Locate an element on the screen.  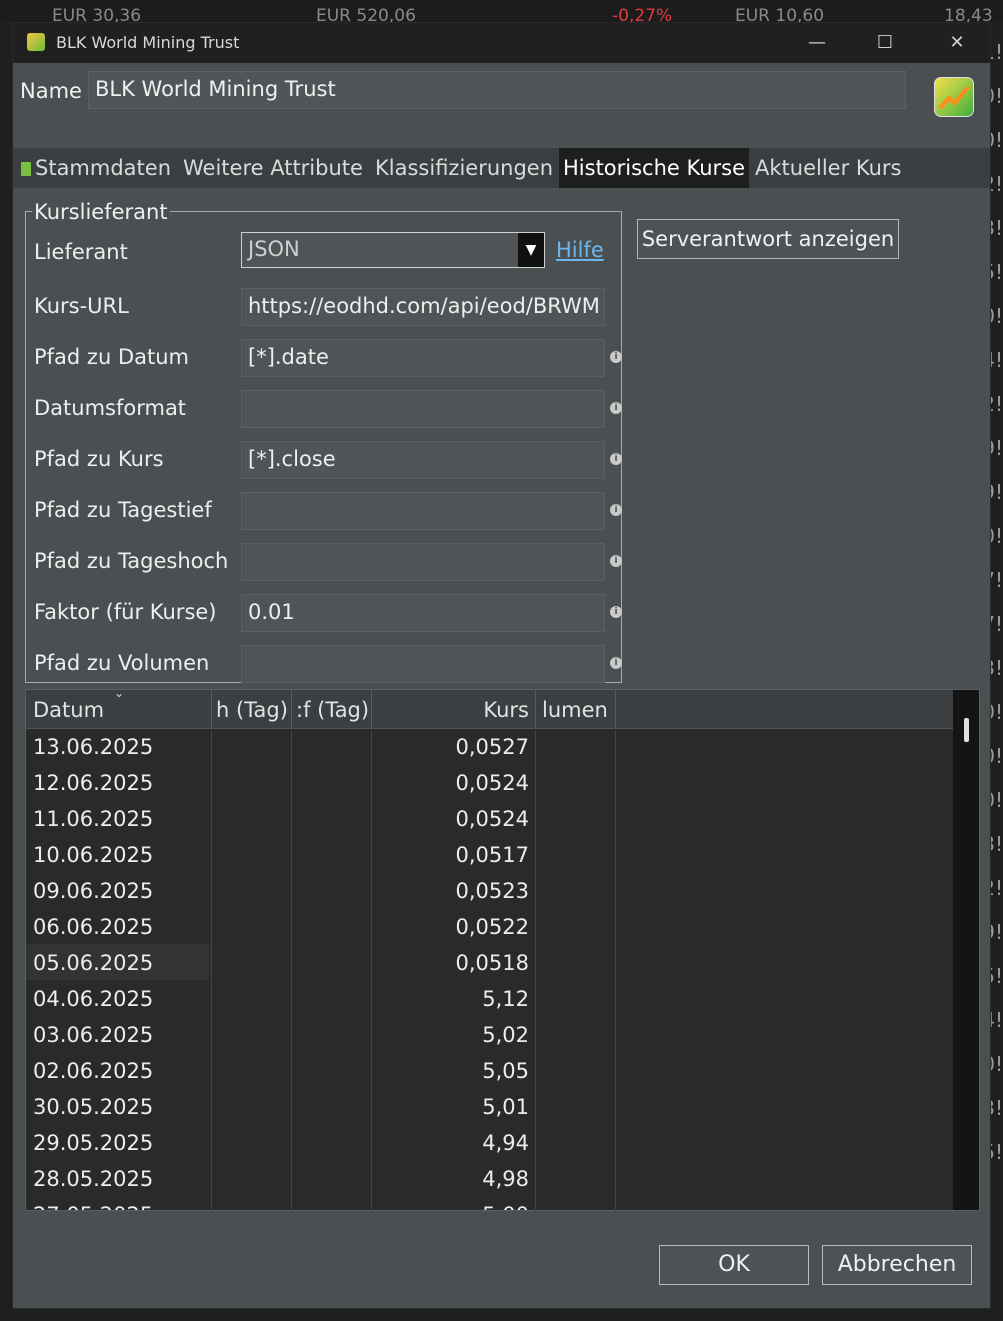
date-cell: 04.06.2025 is located at coordinates (93, 999).